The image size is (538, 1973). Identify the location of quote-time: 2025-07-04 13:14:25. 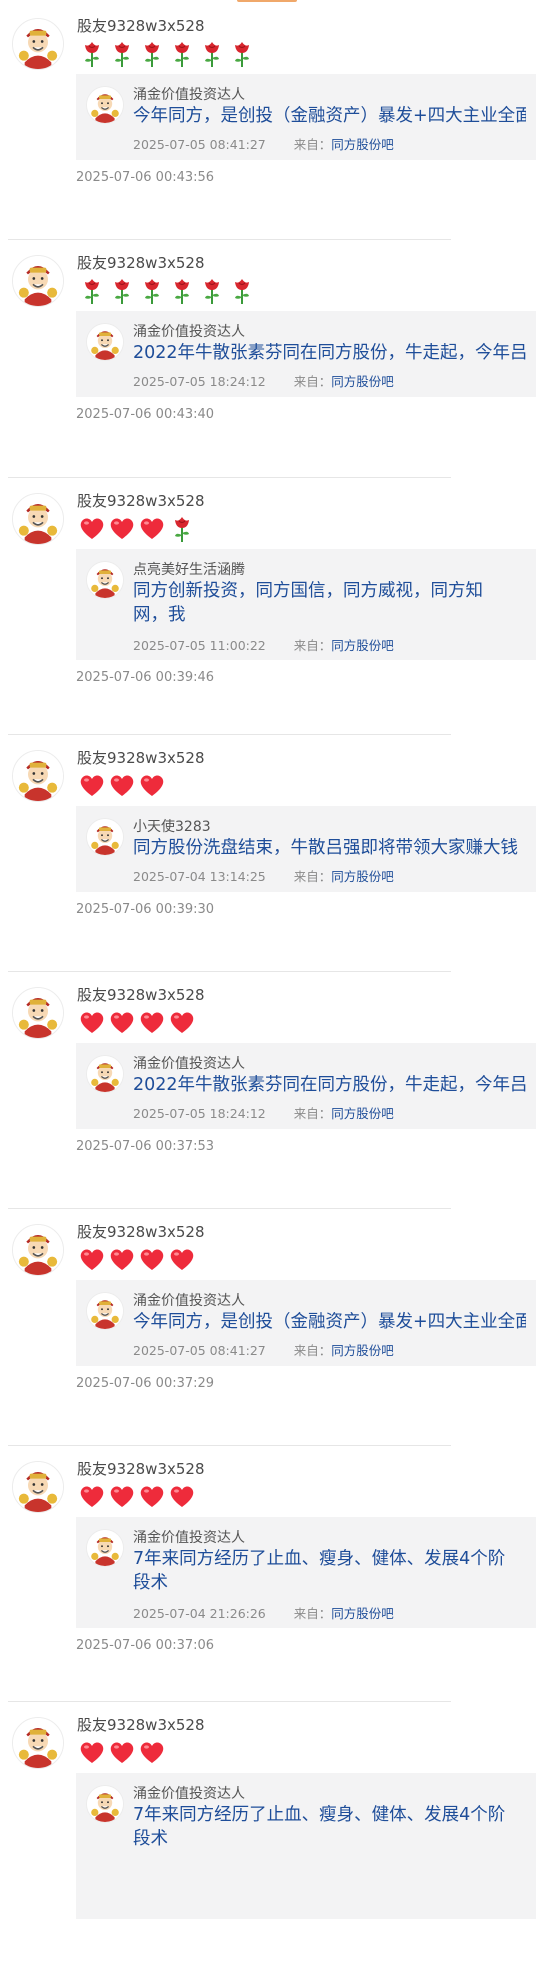
(199, 876).